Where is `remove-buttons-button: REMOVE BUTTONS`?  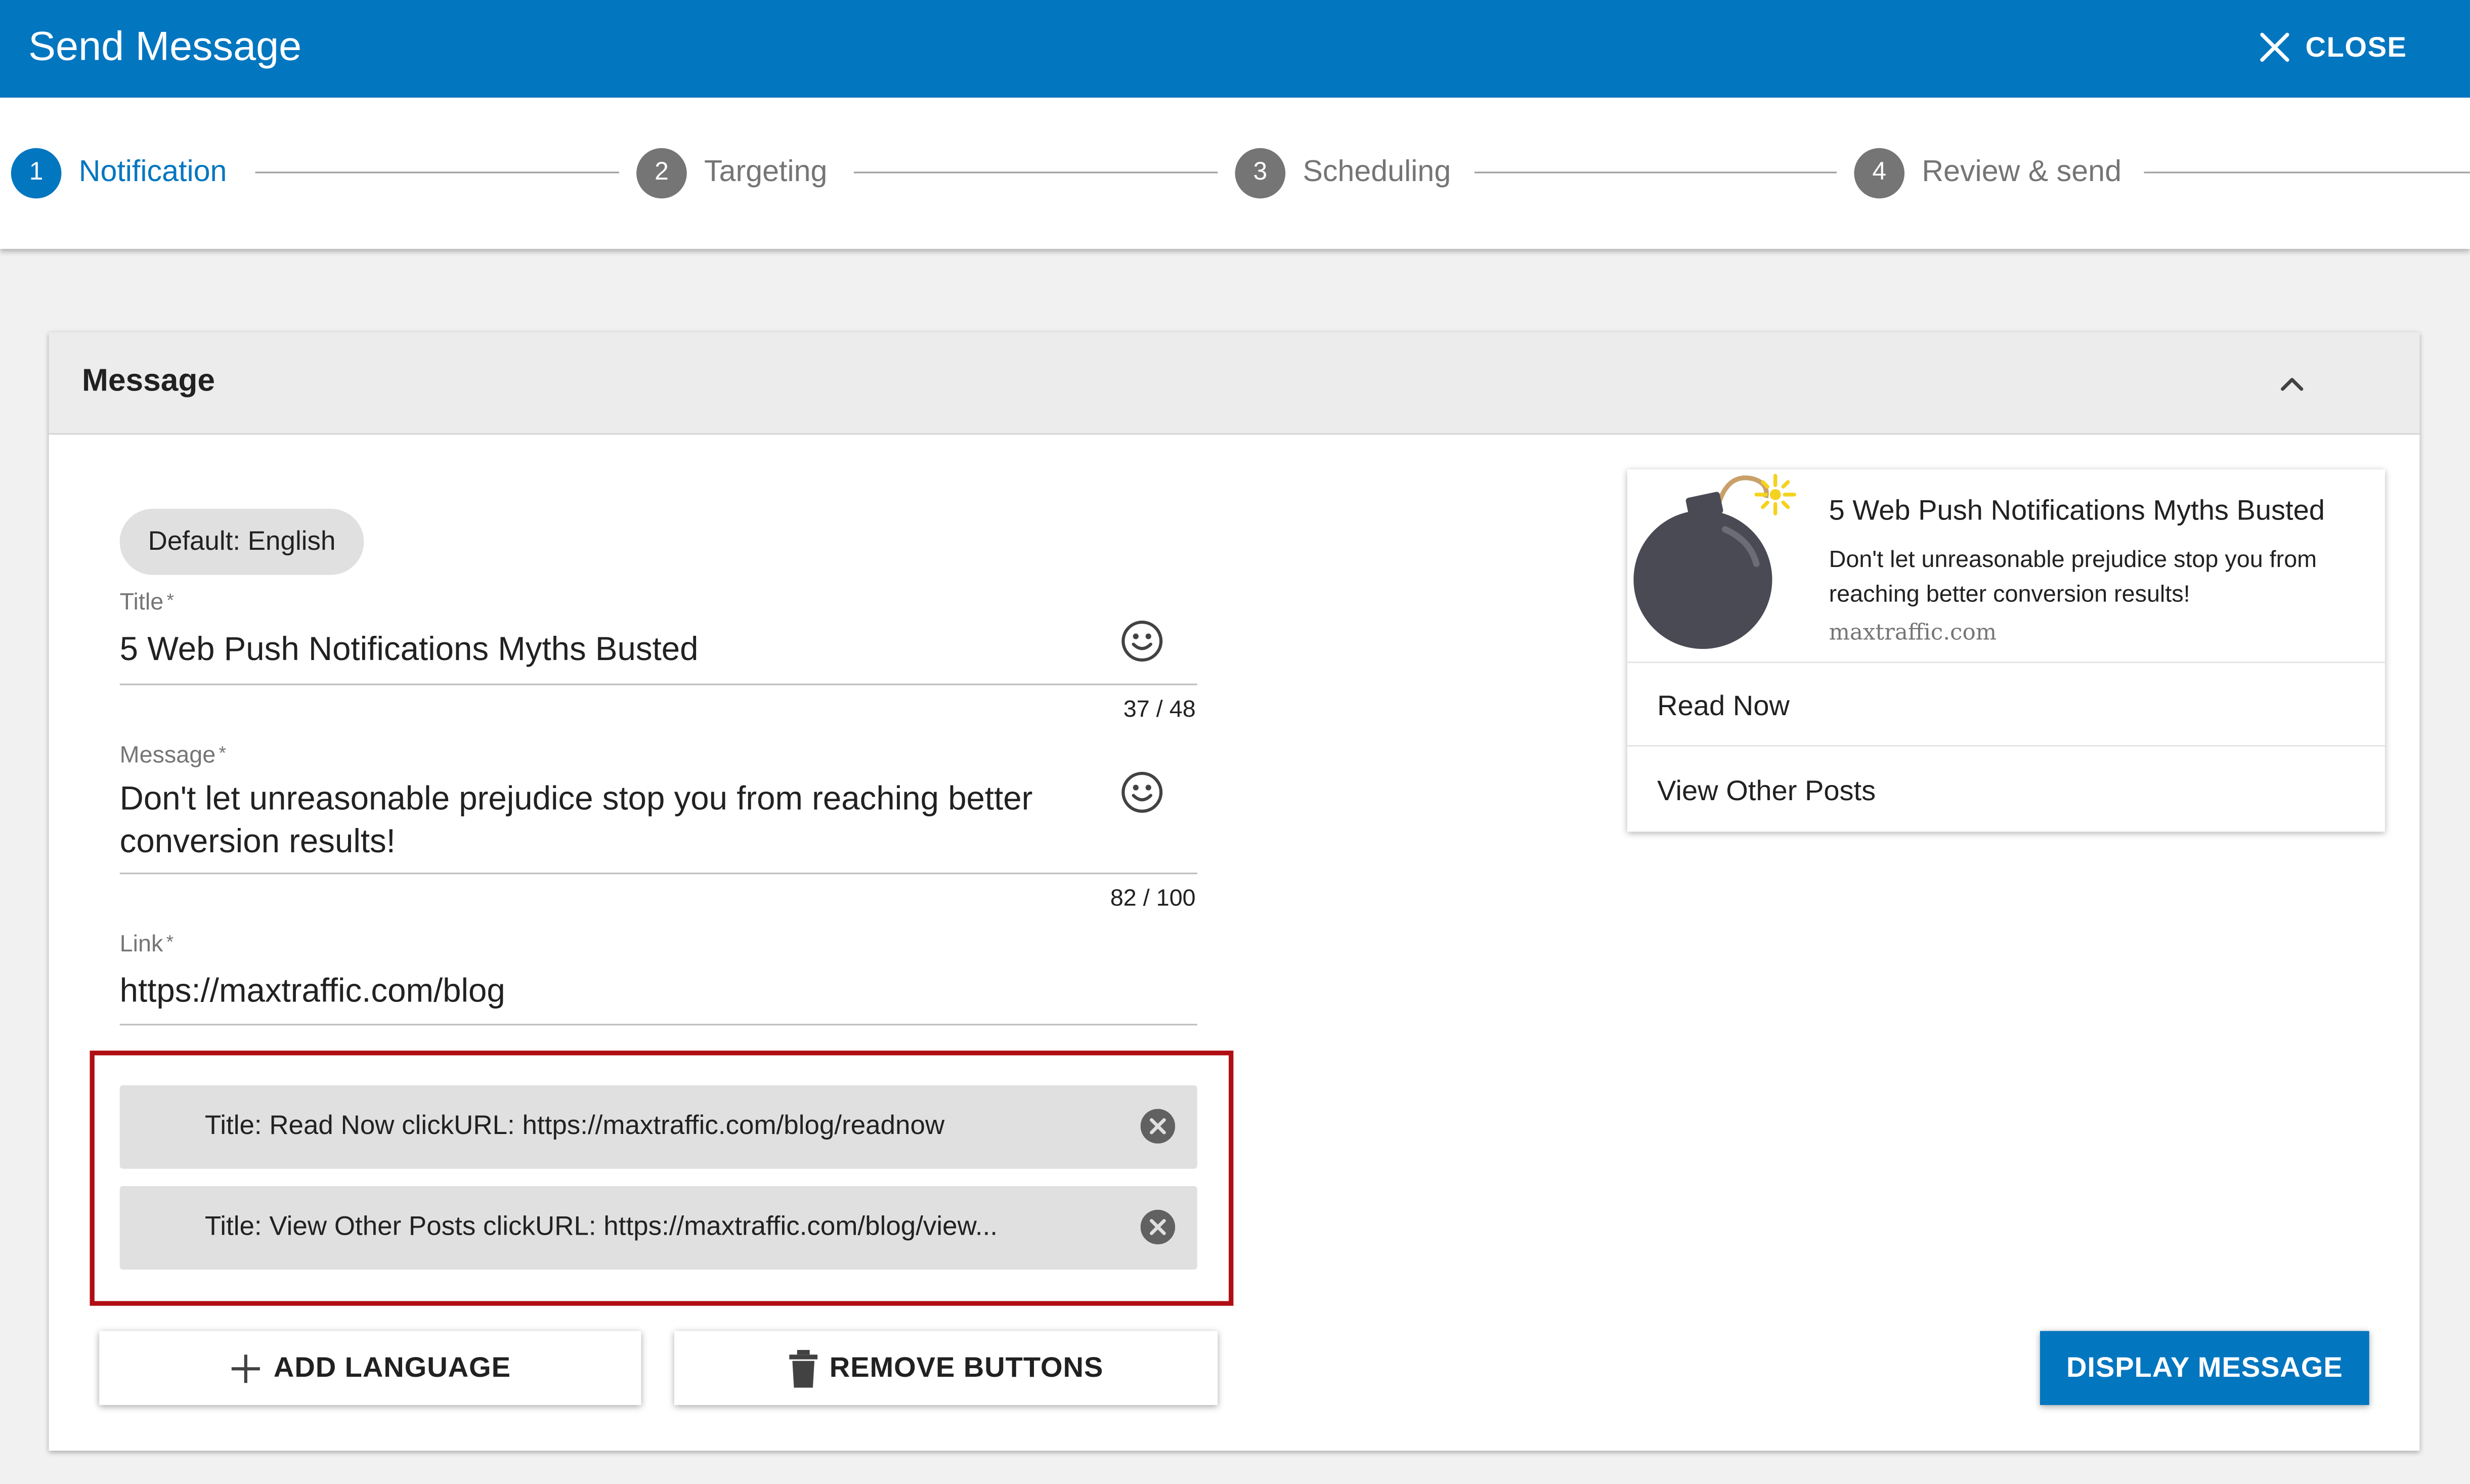
remove-buttons-button: REMOVE BUTTONS is located at coordinates (946, 1368).